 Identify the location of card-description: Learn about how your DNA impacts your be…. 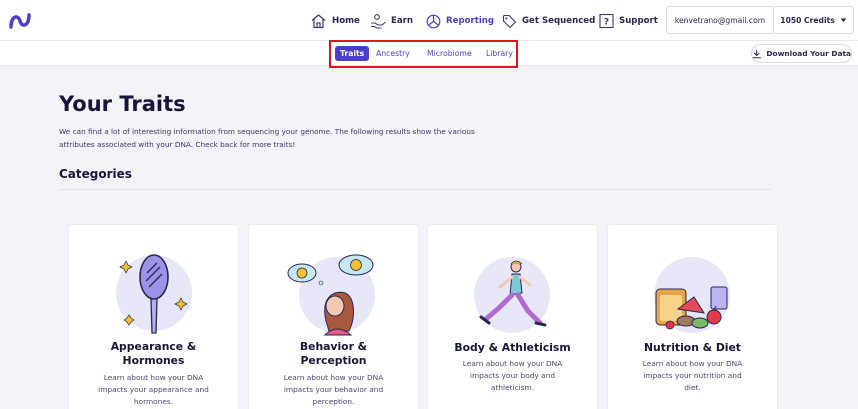
(333, 390).